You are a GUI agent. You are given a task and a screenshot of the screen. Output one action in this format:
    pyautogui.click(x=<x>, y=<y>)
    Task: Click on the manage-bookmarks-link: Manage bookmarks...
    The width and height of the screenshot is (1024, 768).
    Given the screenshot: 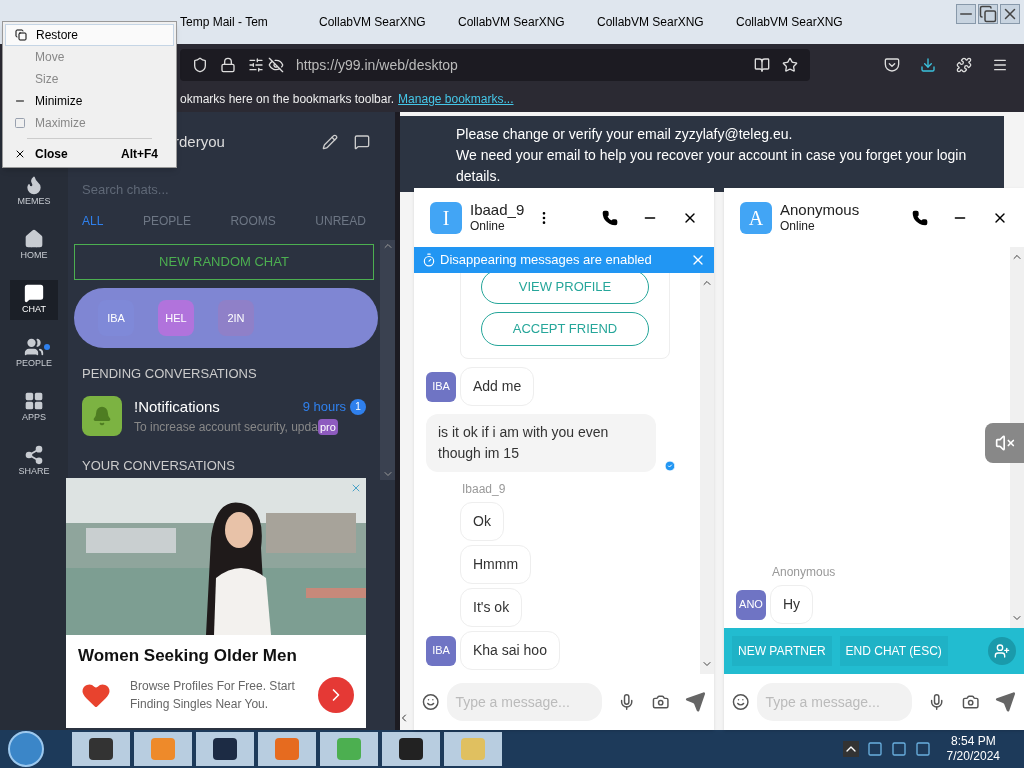 What is the action you would take?
    pyautogui.click(x=456, y=99)
    